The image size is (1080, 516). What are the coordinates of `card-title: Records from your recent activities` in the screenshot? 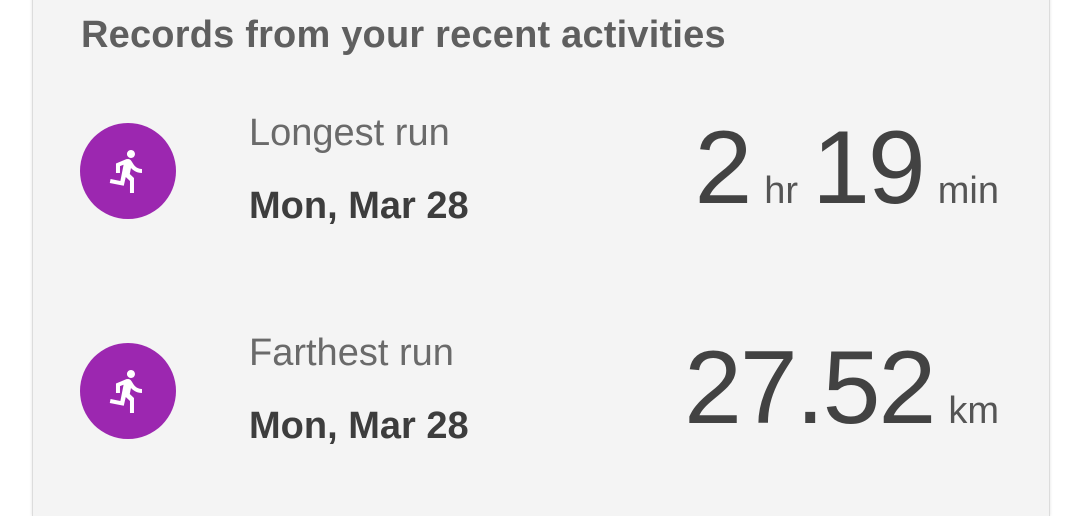 It's located at (403, 35).